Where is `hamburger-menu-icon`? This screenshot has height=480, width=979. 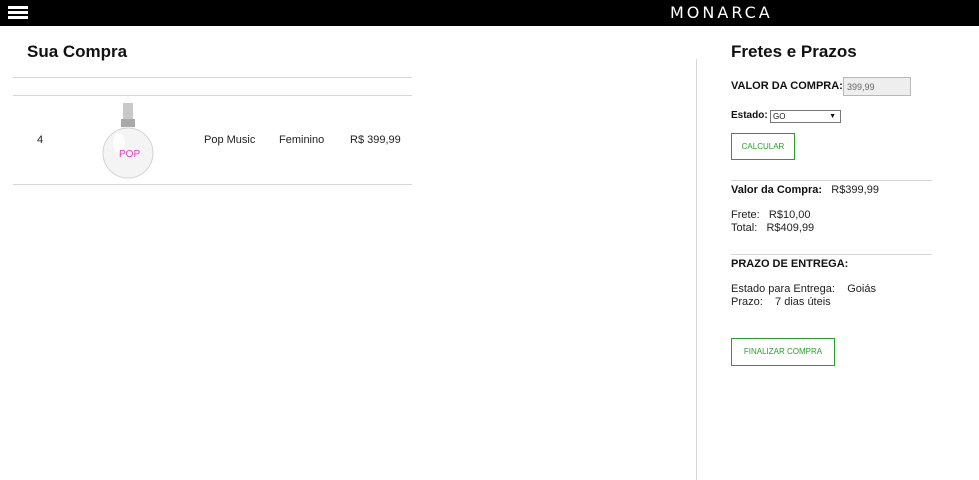 hamburger-menu-icon is located at coordinates (18, 13).